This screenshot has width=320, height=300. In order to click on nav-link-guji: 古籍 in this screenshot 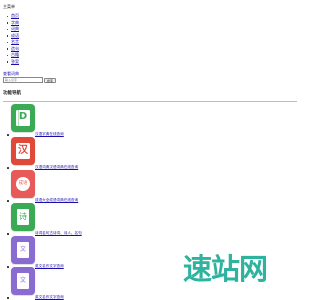, I will do `click(15, 54)`.